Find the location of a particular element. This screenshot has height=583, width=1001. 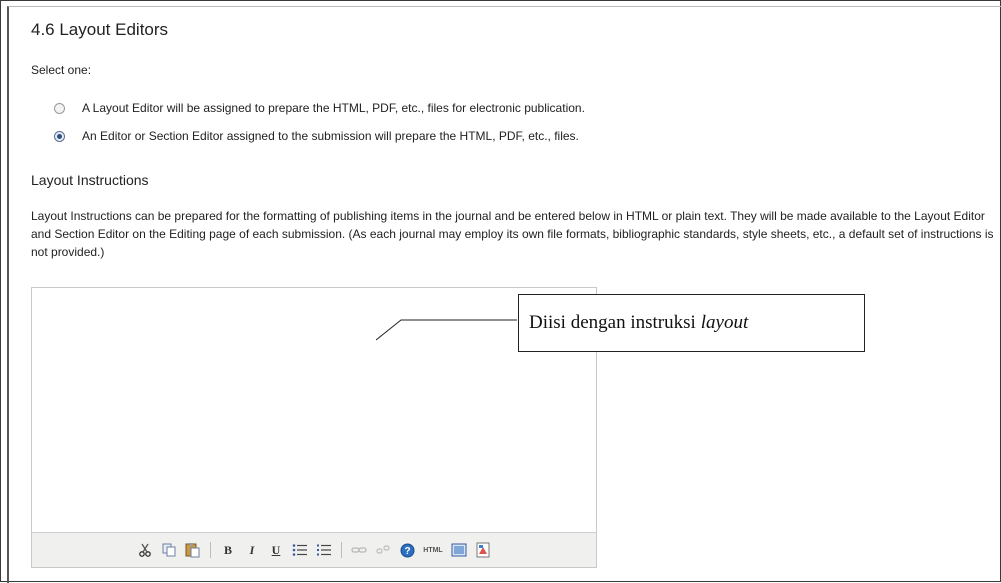

numbered-list-icon is located at coordinates (324, 550).